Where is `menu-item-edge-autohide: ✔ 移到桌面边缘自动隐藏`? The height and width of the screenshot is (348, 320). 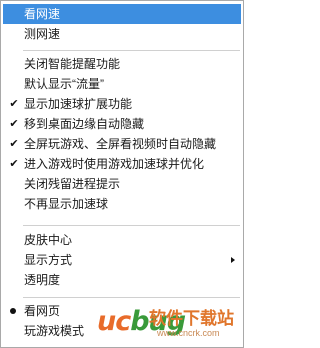
menu-item-edge-autohide: ✔ 移到桌面边缘自动隐藏 is located at coordinates (122, 124).